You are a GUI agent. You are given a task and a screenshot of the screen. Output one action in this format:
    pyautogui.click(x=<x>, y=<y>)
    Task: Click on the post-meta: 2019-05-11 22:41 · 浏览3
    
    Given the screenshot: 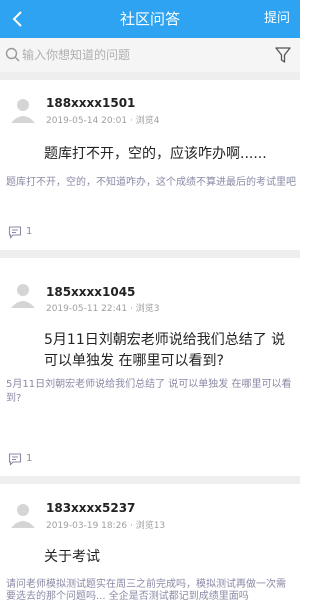 What is the action you would take?
    pyautogui.click(x=103, y=309)
    